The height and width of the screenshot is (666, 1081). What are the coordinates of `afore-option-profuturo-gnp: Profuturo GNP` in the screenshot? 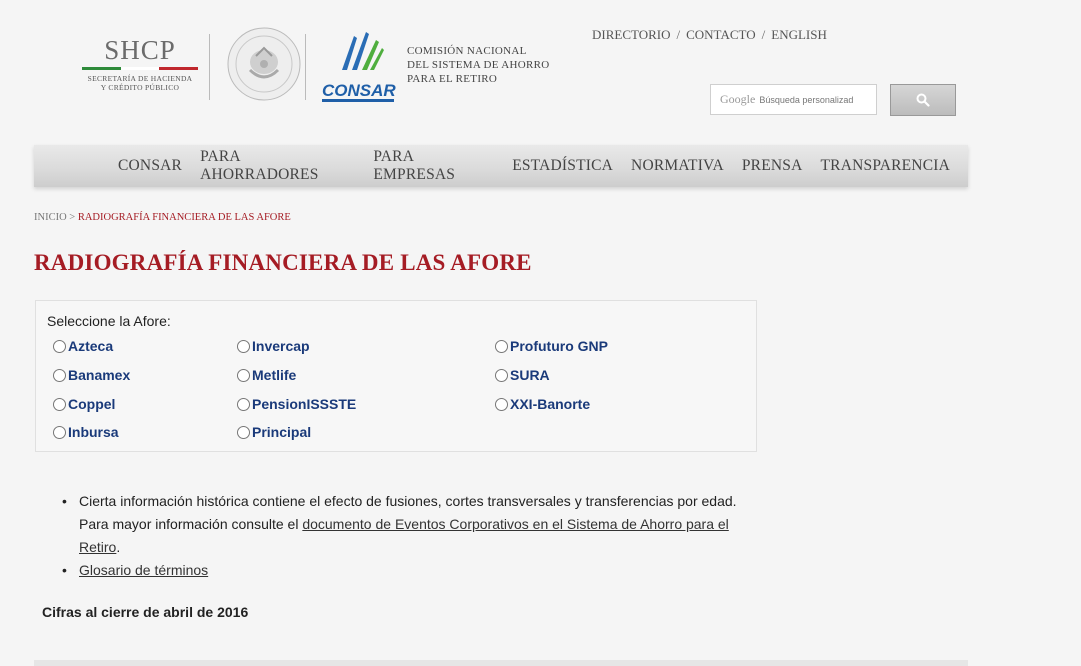 It's located at (551, 346).